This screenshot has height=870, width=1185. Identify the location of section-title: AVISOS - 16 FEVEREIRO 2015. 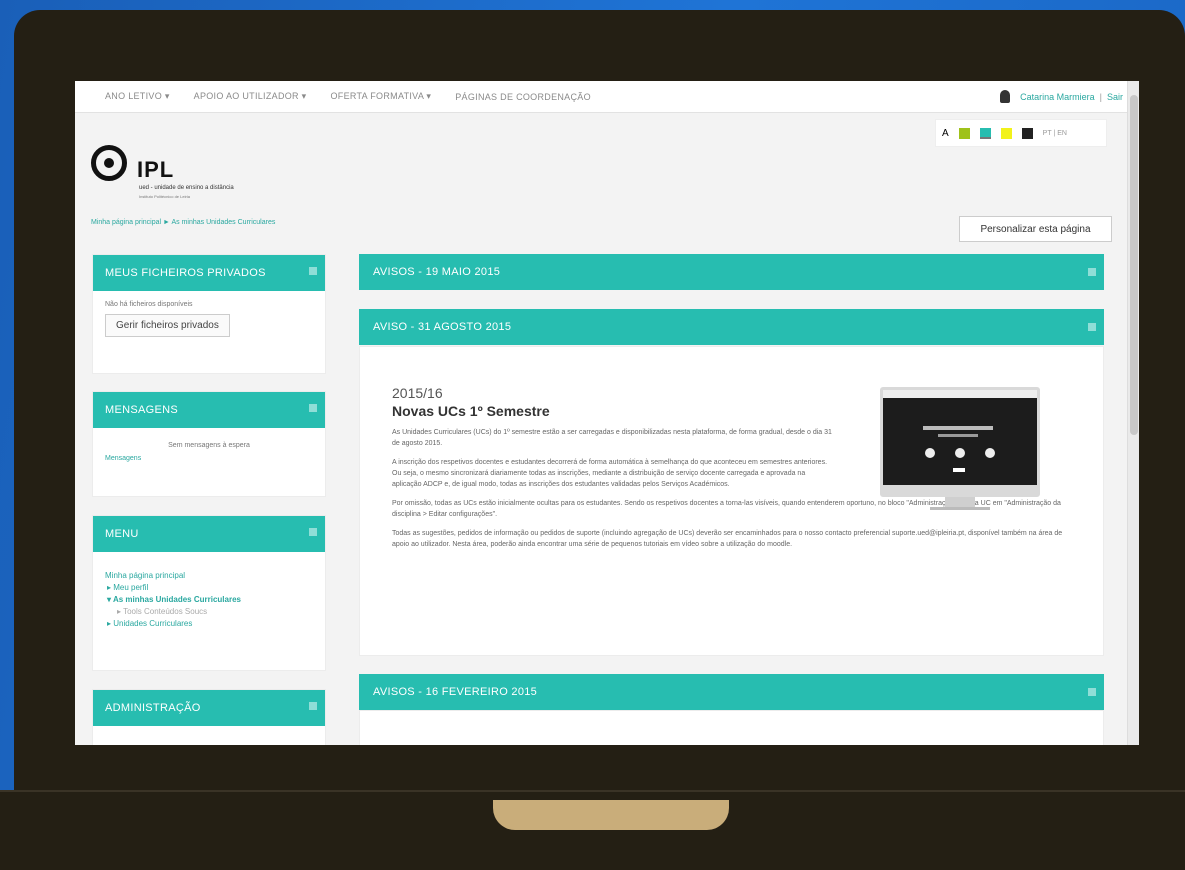
(455, 692).